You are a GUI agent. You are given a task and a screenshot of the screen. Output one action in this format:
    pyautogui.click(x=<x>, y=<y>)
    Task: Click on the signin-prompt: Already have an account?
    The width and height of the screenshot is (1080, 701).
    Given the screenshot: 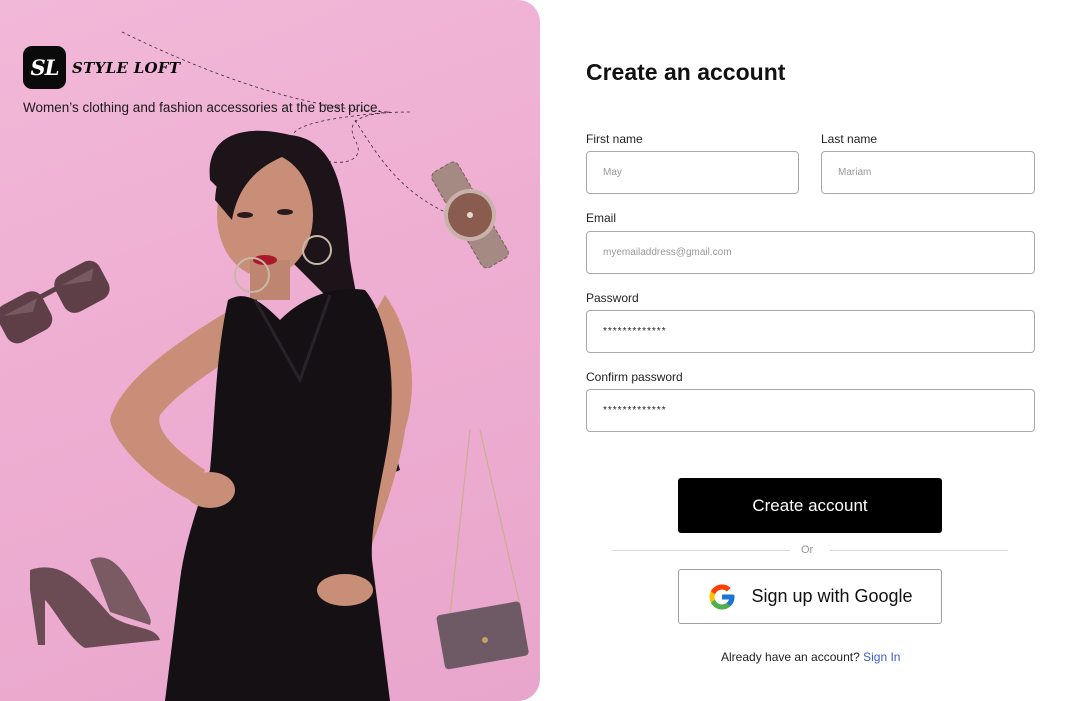 What is the action you would take?
    pyautogui.click(x=790, y=657)
    